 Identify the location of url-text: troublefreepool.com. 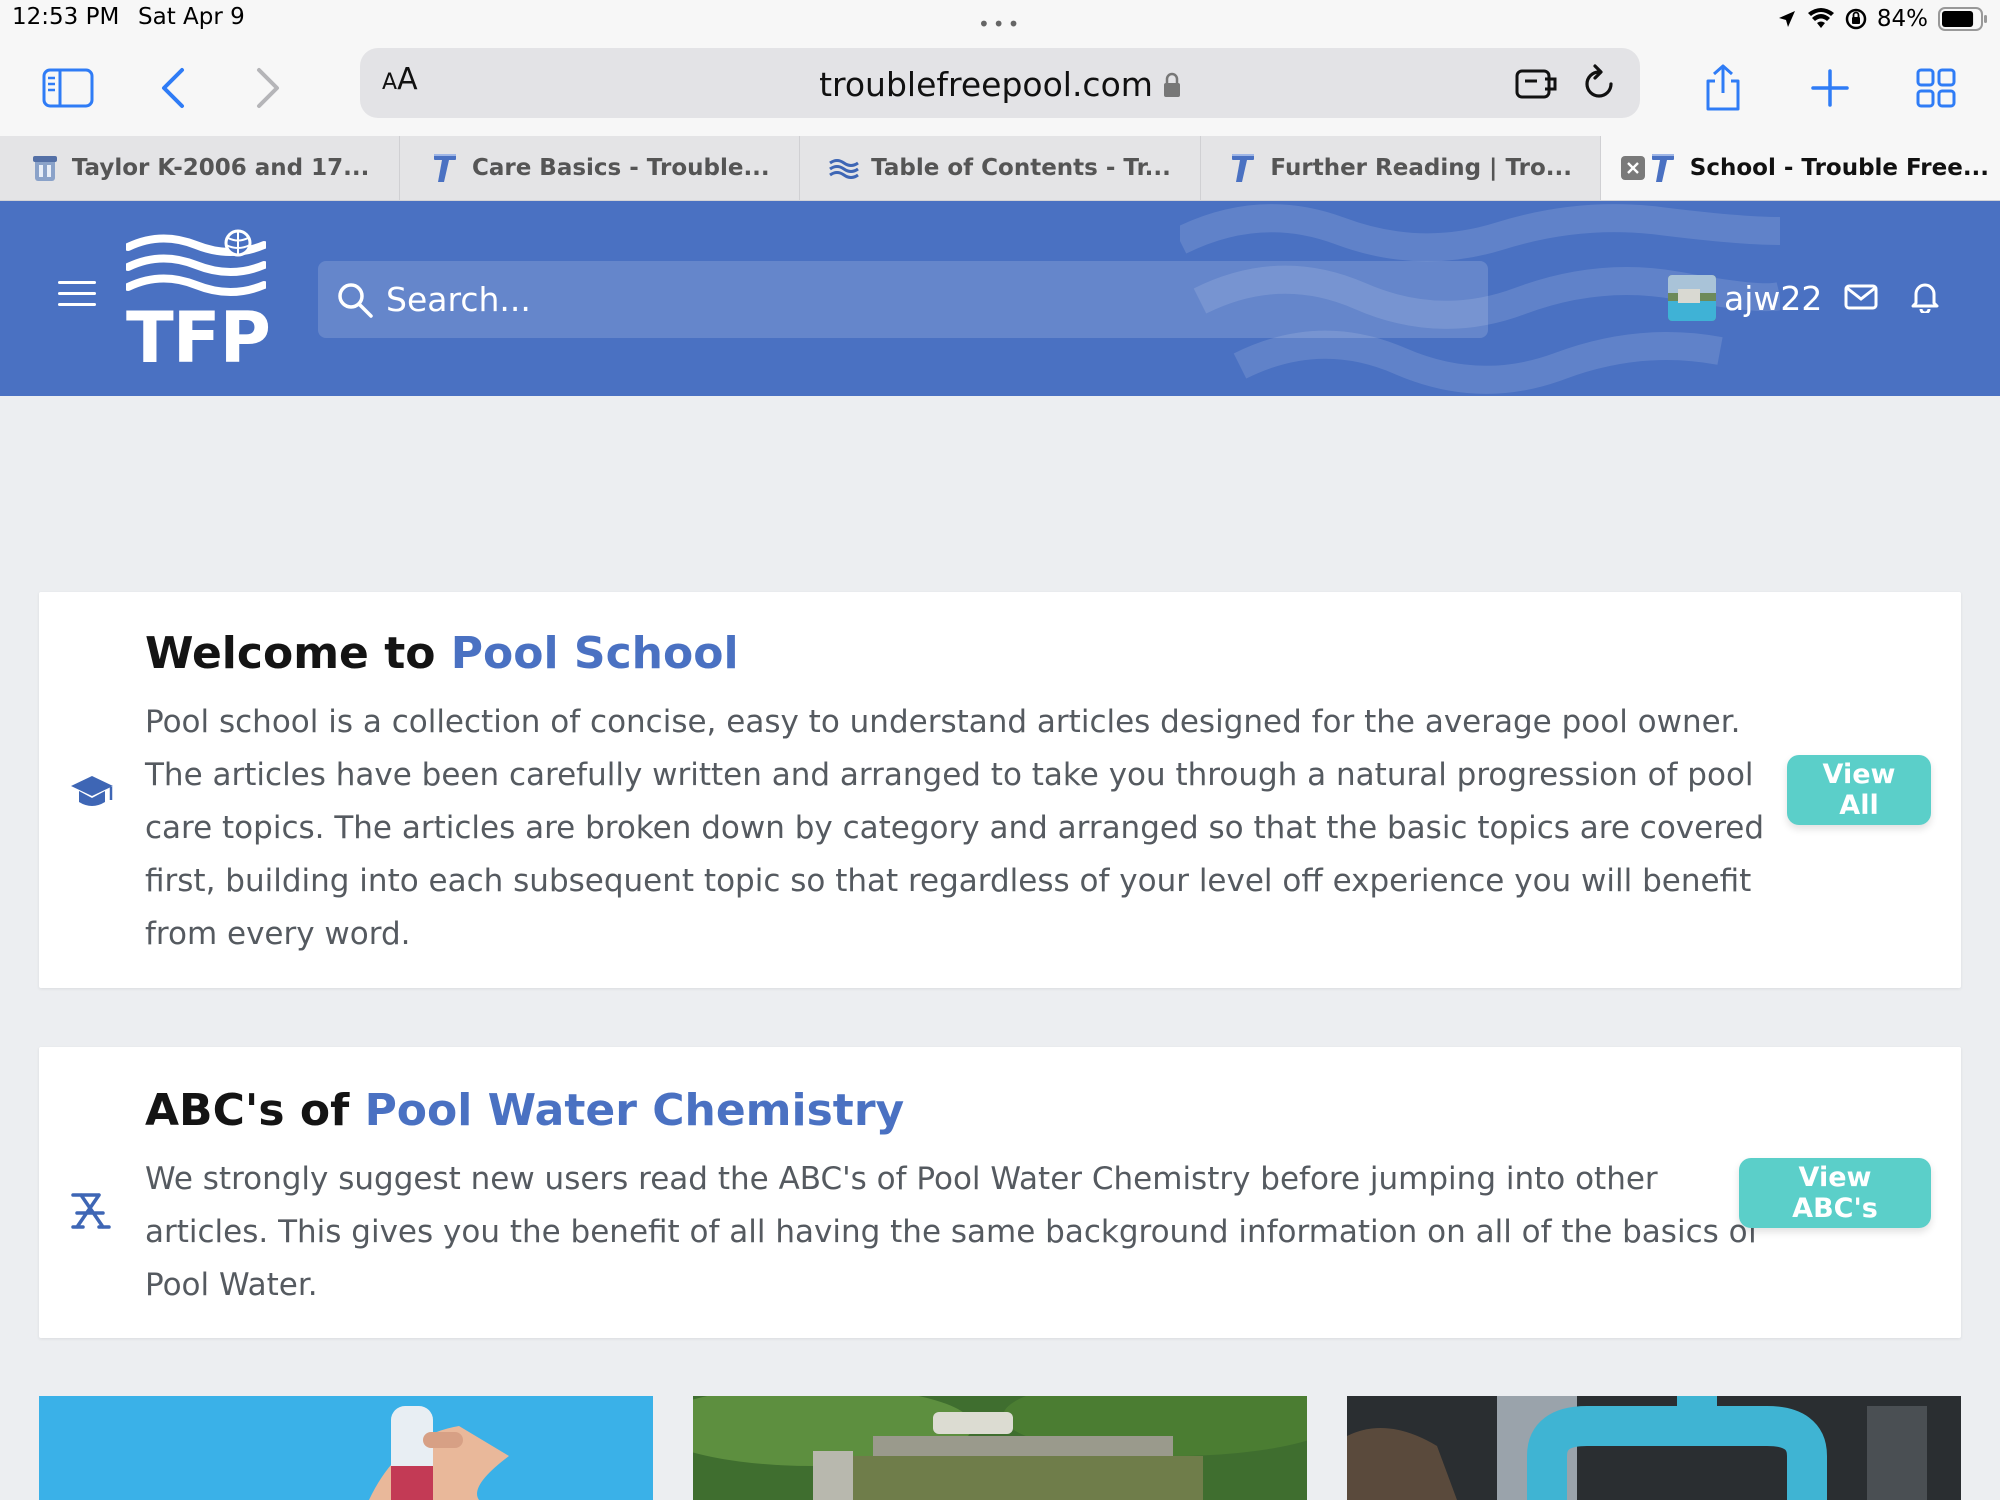
(986, 84).